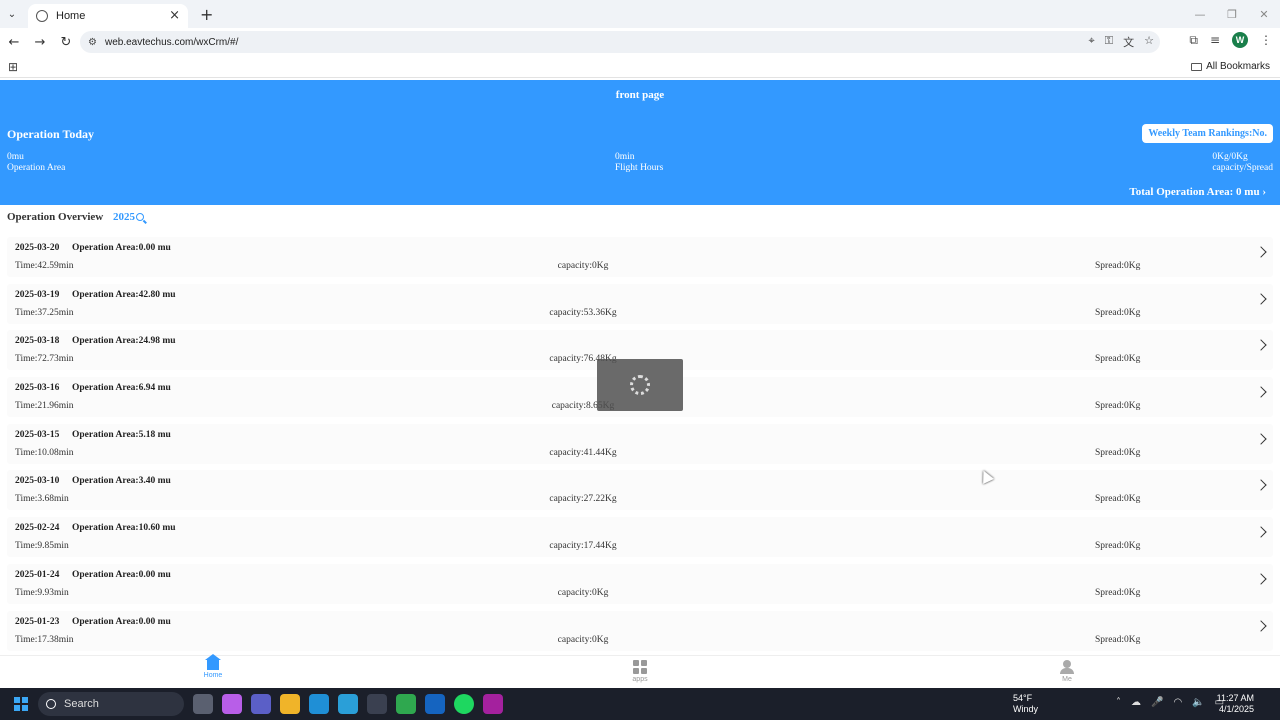 The image size is (1280, 720). I want to click on password-key-icon: ⚿, so click(1109, 42).